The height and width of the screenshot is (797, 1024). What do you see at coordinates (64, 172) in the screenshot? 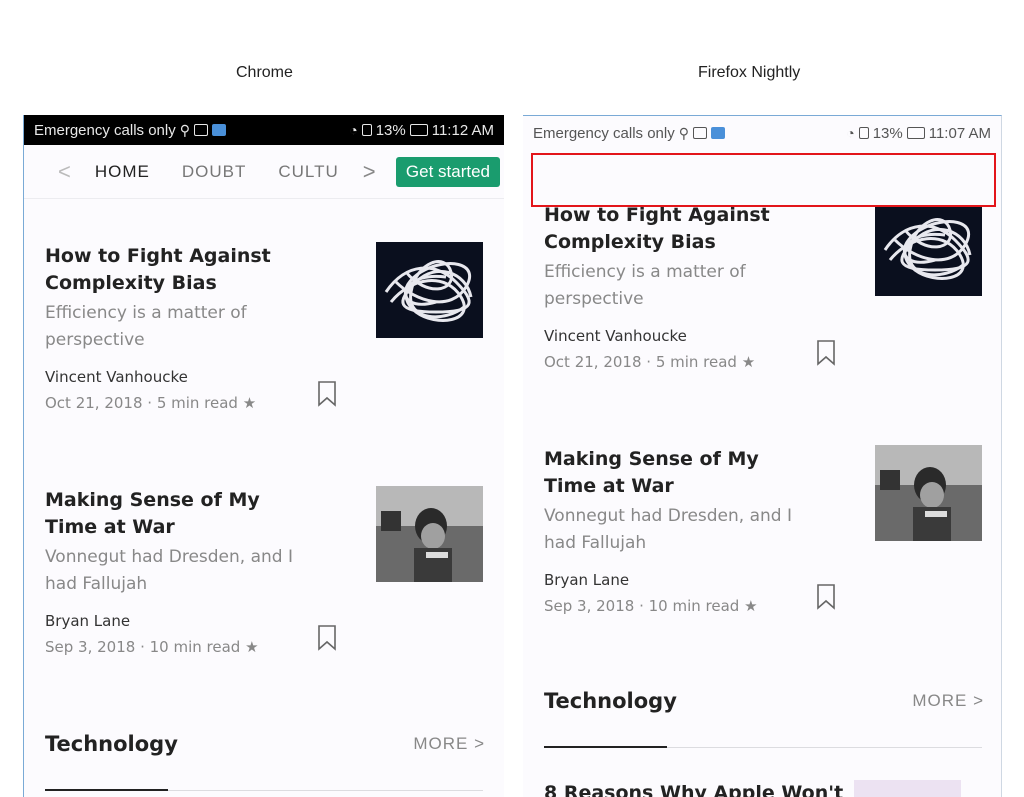
I see `chevron-left-icon: <` at bounding box center [64, 172].